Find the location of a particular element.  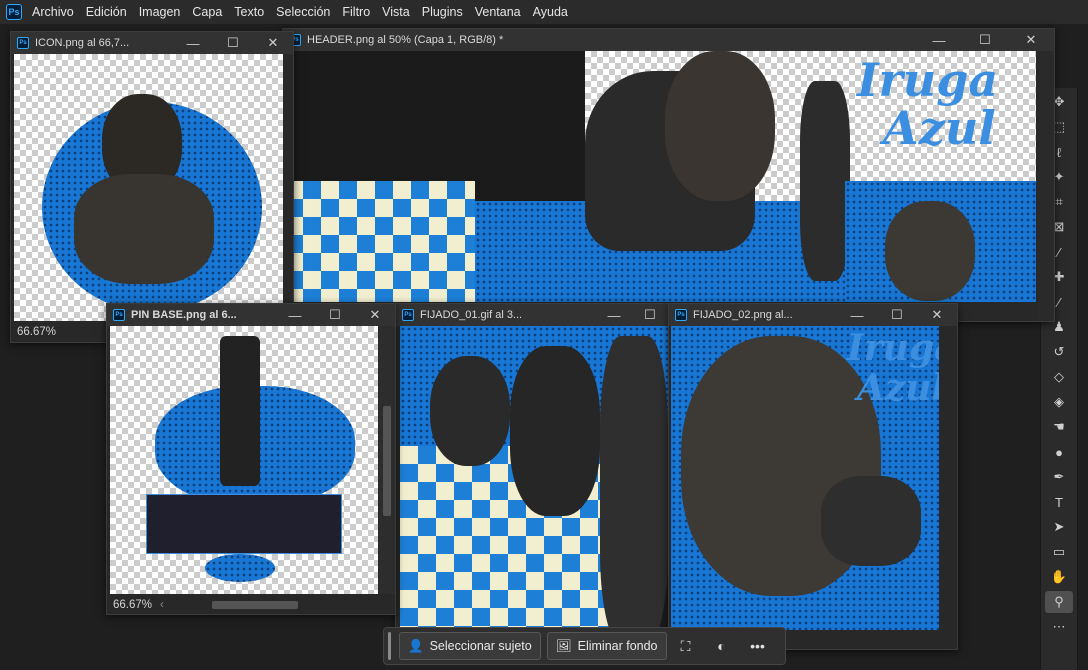

icon-body is located at coordinates (144, 229).